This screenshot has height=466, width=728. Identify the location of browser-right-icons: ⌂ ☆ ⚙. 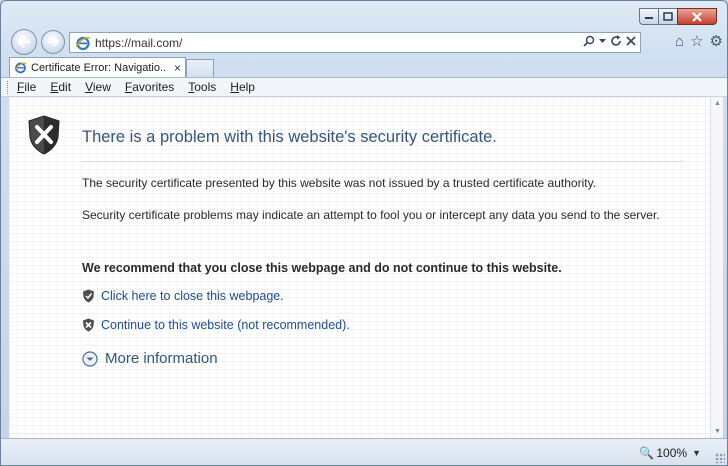
(699, 42).